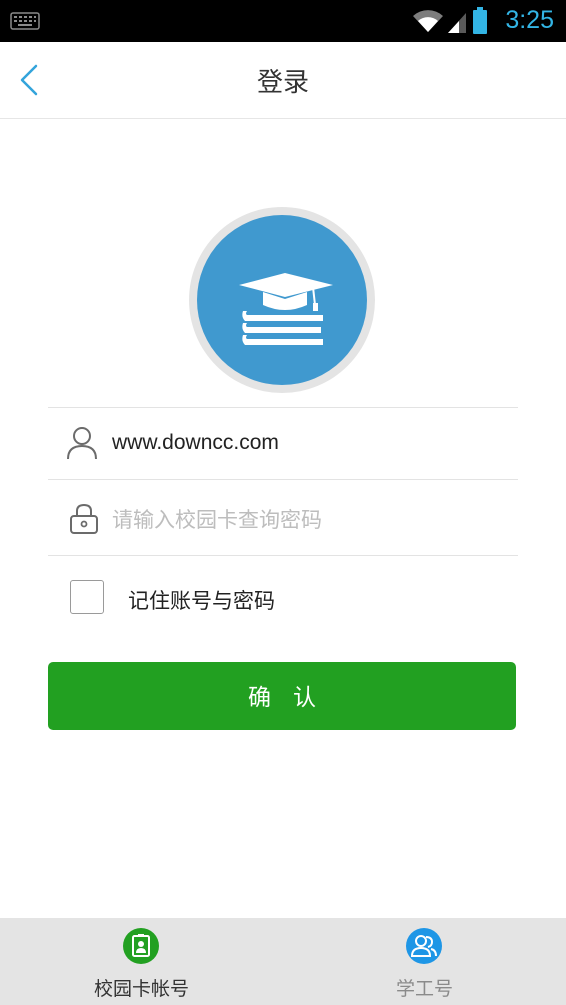  Describe the element at coordinates (283, 21) in the screenshot. I see `status-bar: 3:25` at that location.